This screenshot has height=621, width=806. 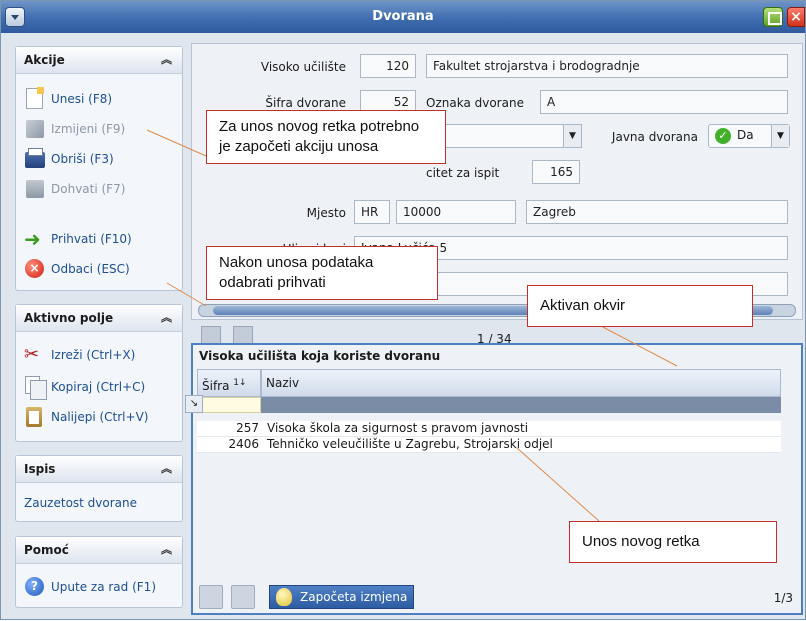 What do you see at coordinates (211, 597) in the screenshot?
I see `grid-nav-icon` at bounding box center [211, 597].